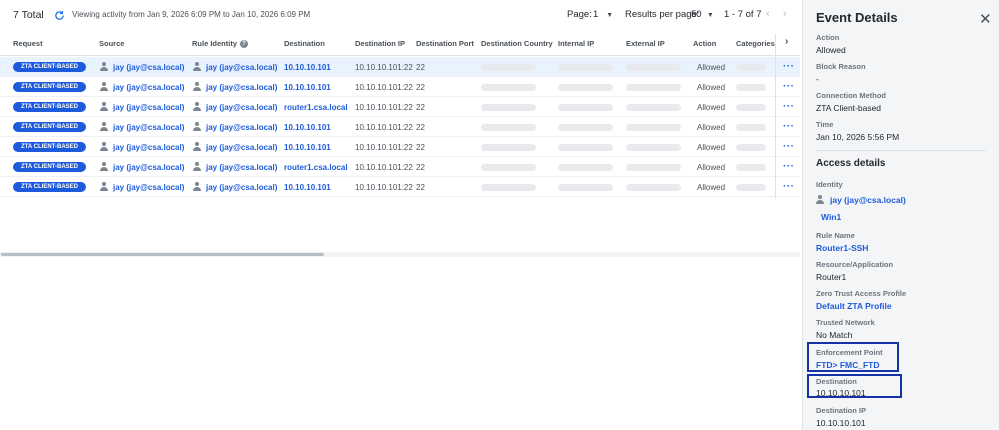 This screenshot has height=430, width=999. What do you see at coordinates (985, 19) in the screenshot?
I see `close-icon: ✕` at bounding box center [985, 19].